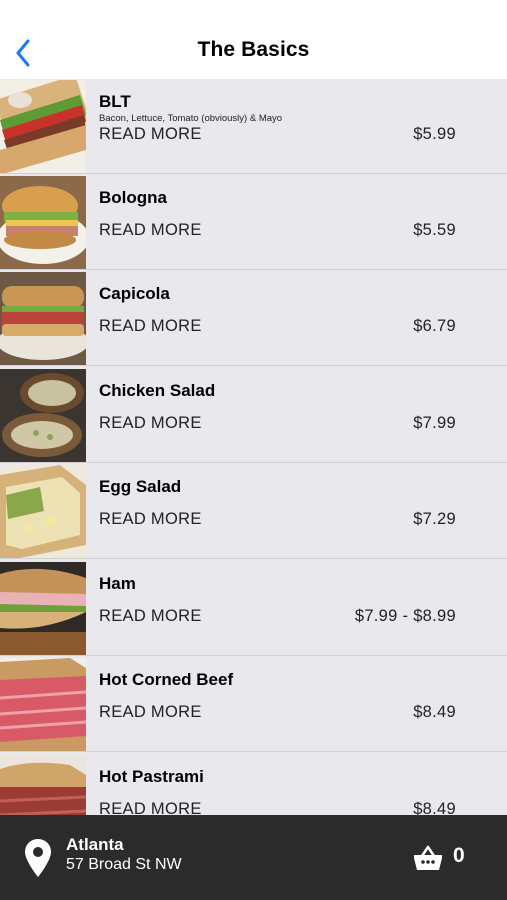 This screenshot has width=507, height=900. I want to click on menu-item-capicola: Capicola READ MORE $6.79, so click(253, 318).